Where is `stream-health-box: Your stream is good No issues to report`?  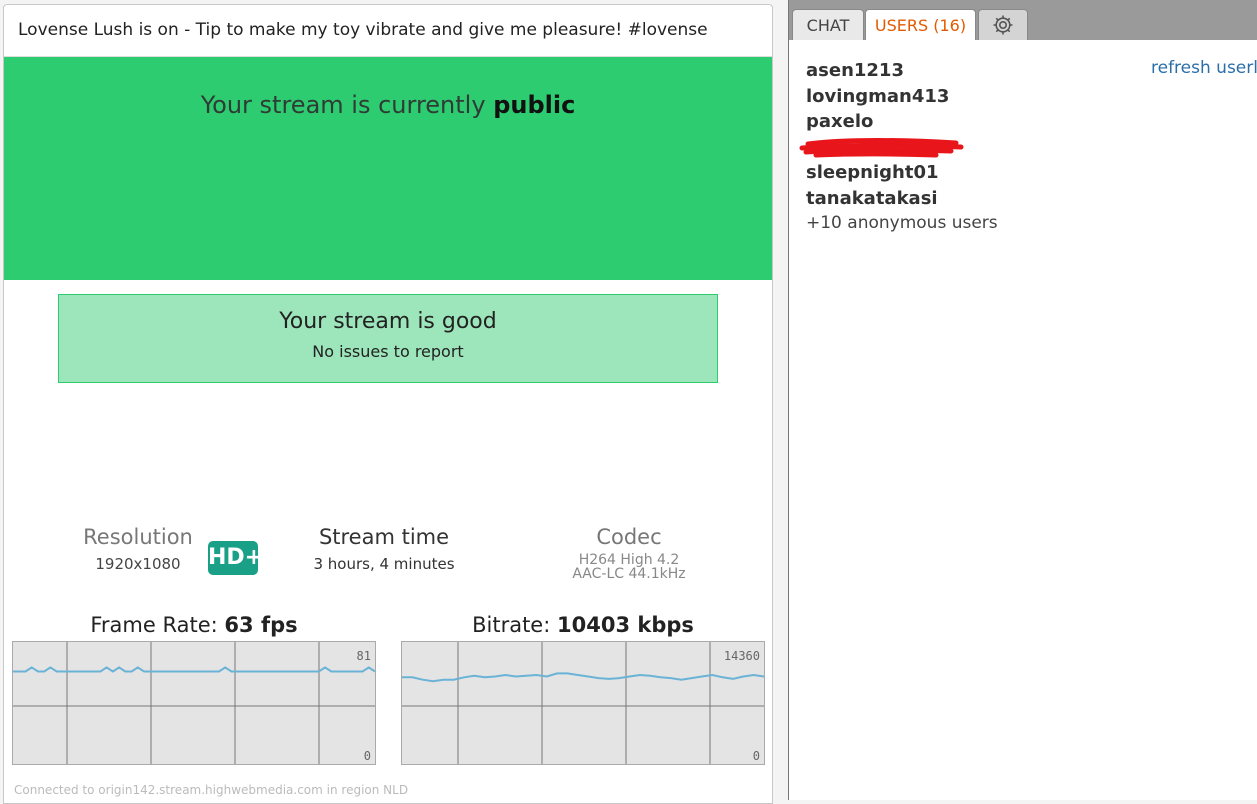
stream-health-box: Your stream is good No issues to report is located at coordinates (388, 338).